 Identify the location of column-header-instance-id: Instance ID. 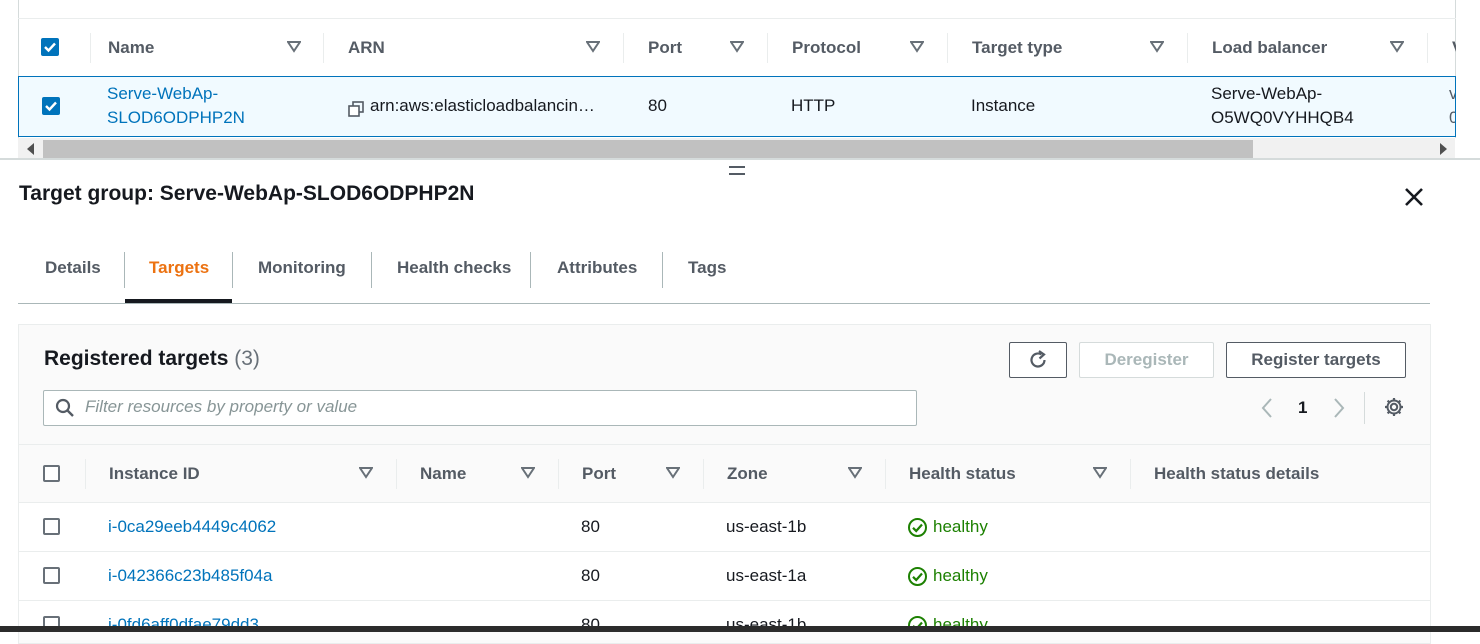
(154, 474).